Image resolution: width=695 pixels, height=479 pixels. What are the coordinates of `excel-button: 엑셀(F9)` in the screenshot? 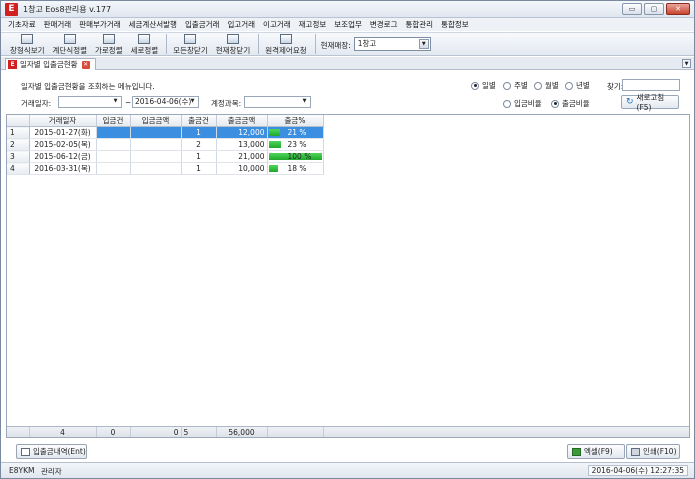 It's located at (596, 451).